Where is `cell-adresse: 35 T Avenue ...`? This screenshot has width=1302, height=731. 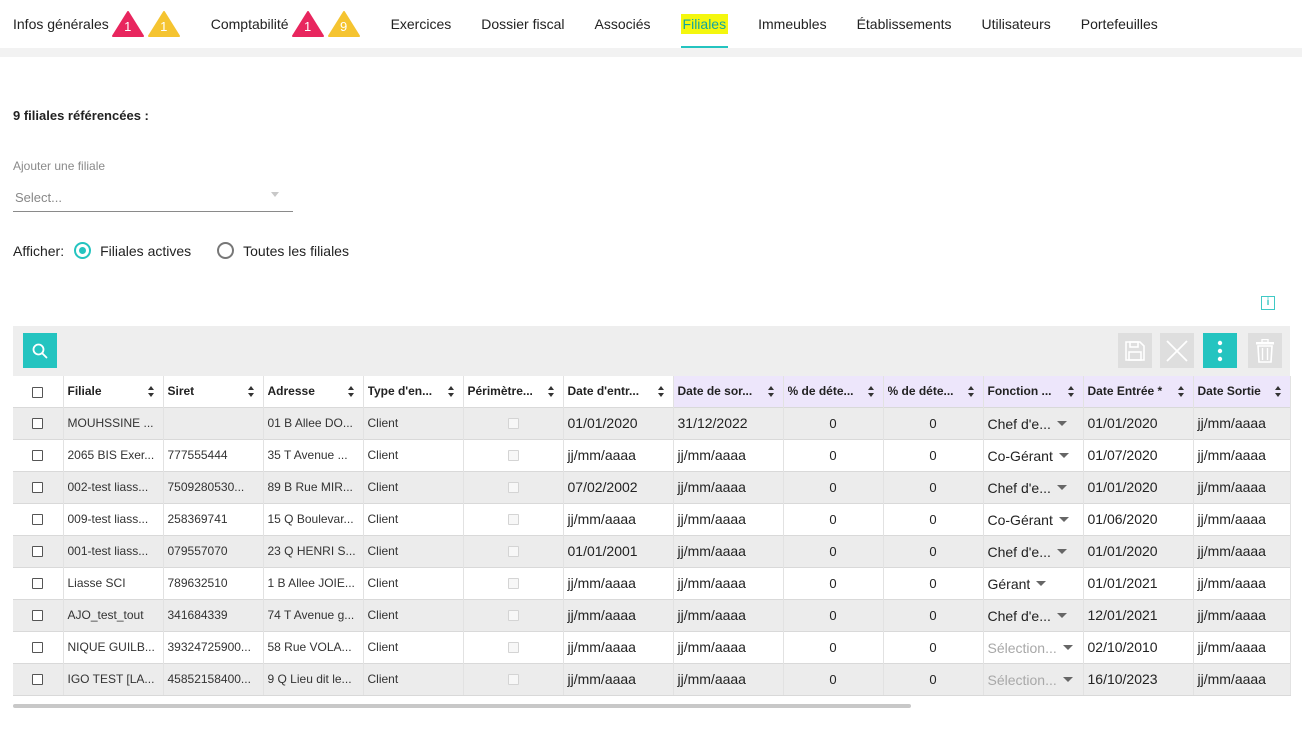 cell-adresse: 35 T Avenue ... is located at coordinates (313, 454).